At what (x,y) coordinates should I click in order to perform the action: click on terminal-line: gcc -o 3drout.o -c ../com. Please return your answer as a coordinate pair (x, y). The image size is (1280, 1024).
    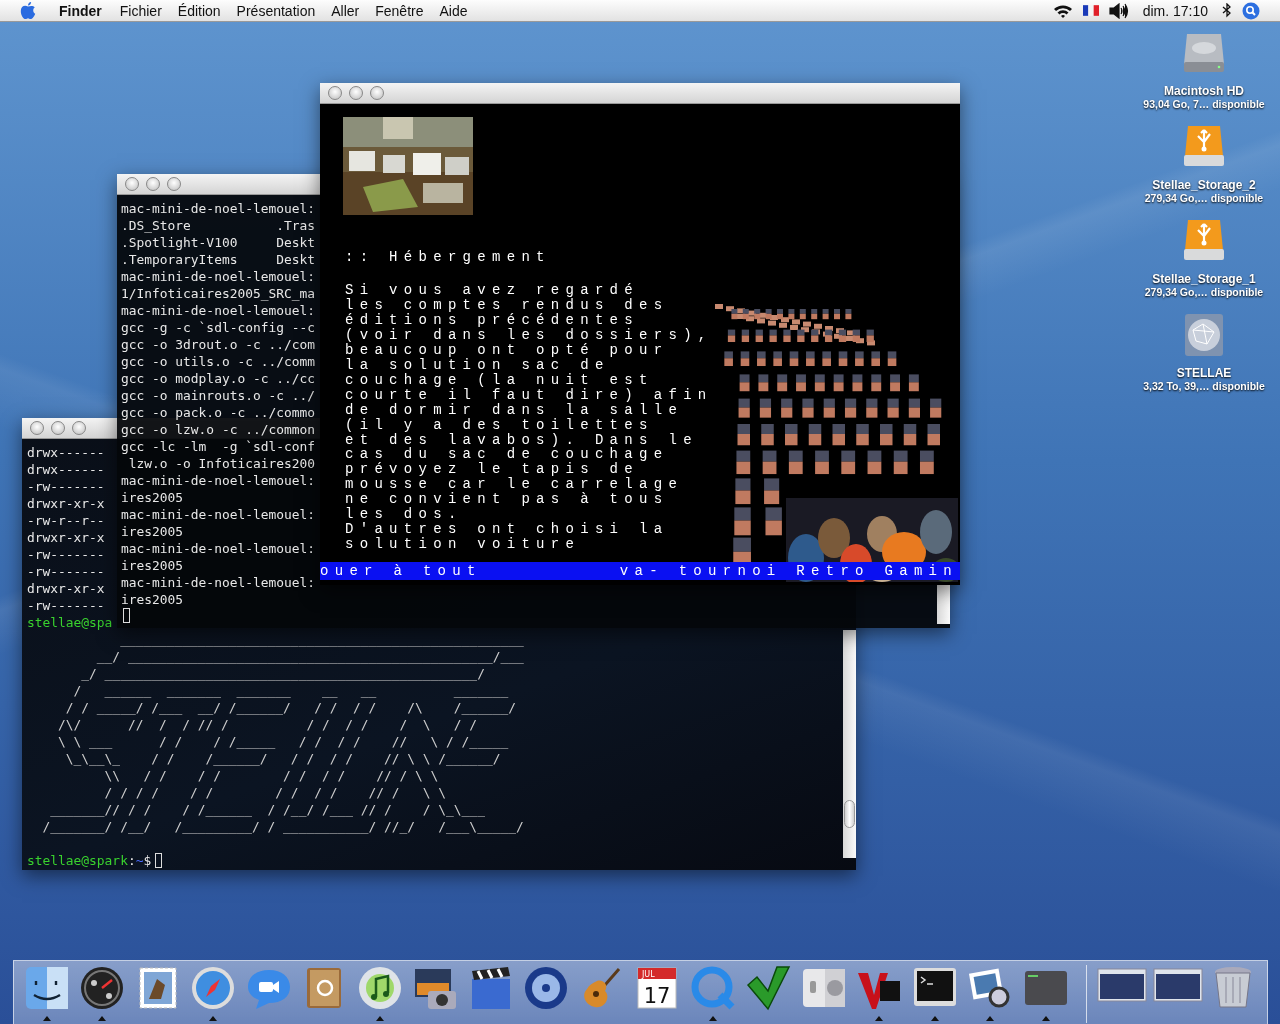
    Looking at the image, I should click on (218, 344).